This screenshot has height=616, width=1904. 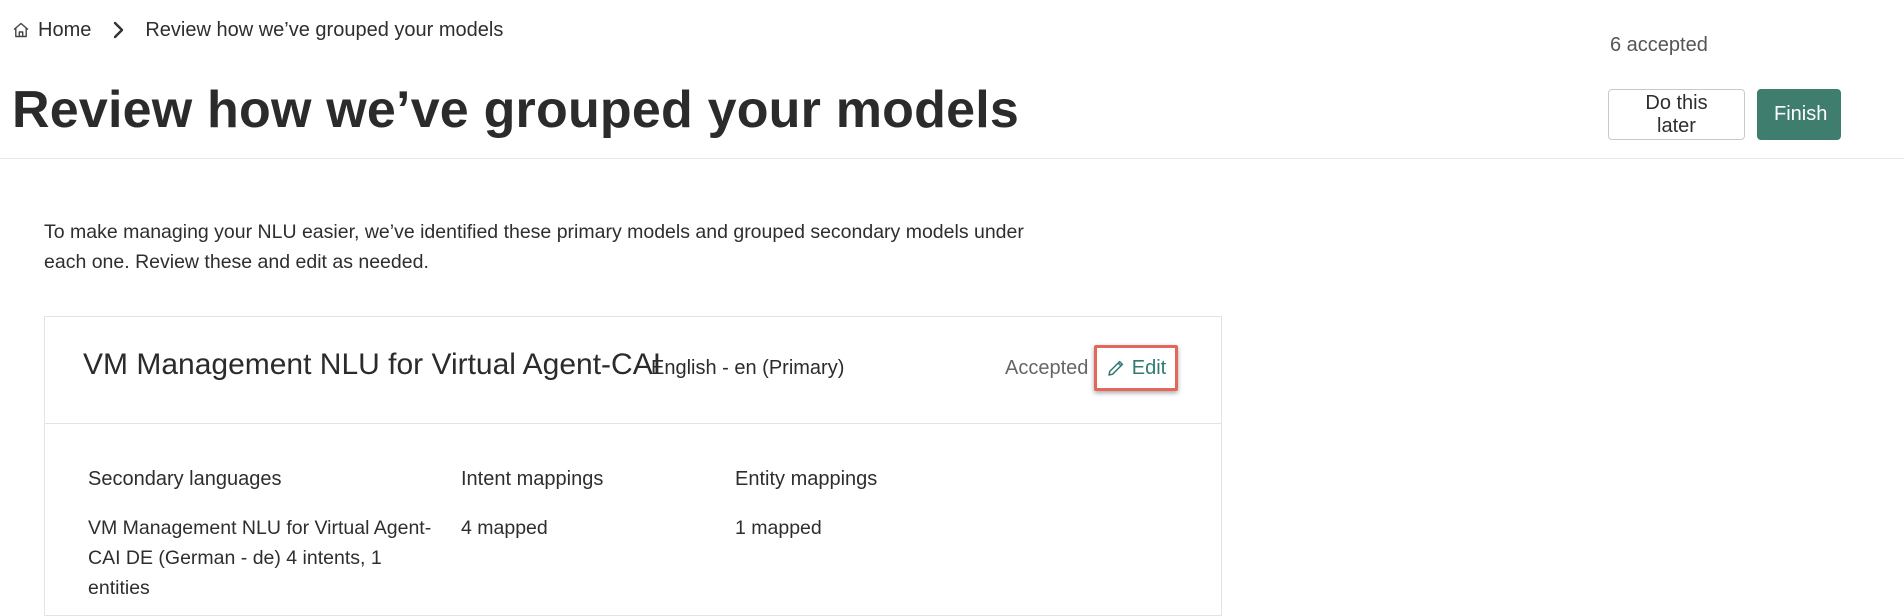 I want to click on model-language: English - en (Primary), so click(x=748, y=368).